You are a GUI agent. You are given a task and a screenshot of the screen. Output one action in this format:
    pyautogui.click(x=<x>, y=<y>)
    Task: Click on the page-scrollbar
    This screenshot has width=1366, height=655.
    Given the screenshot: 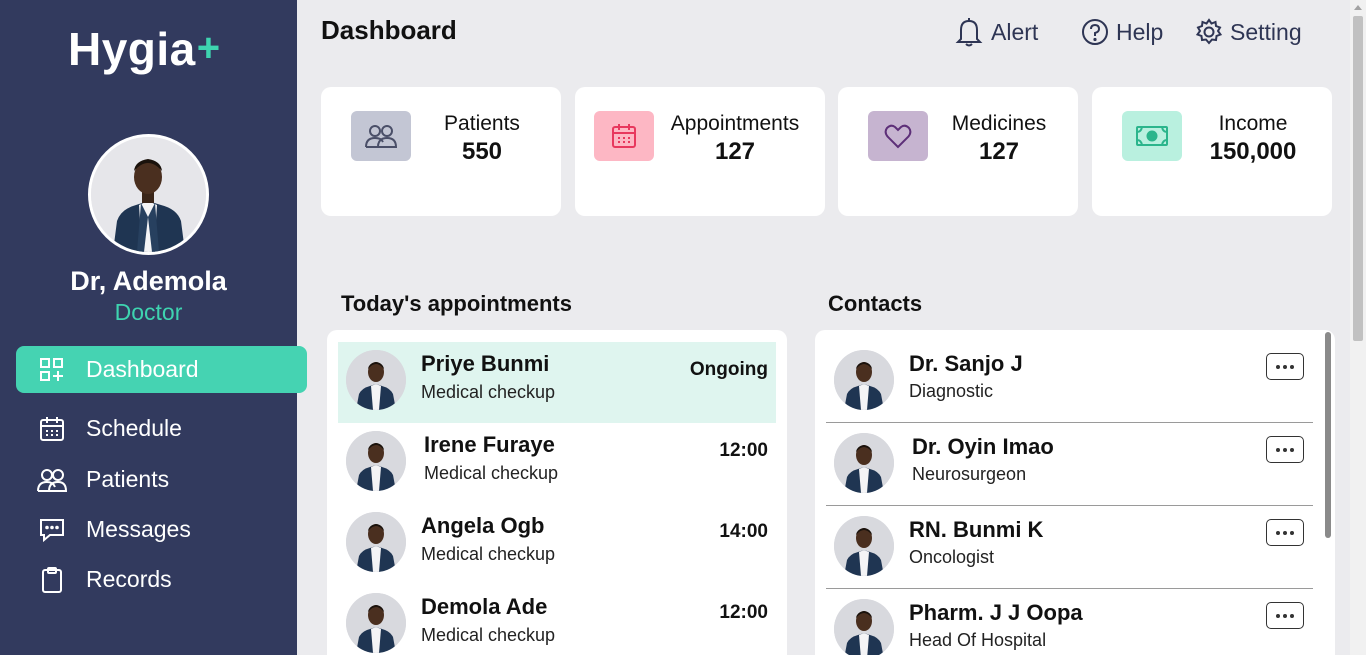 What is the action you would take?
    pyautogui.click(x=1358, y=327)
    